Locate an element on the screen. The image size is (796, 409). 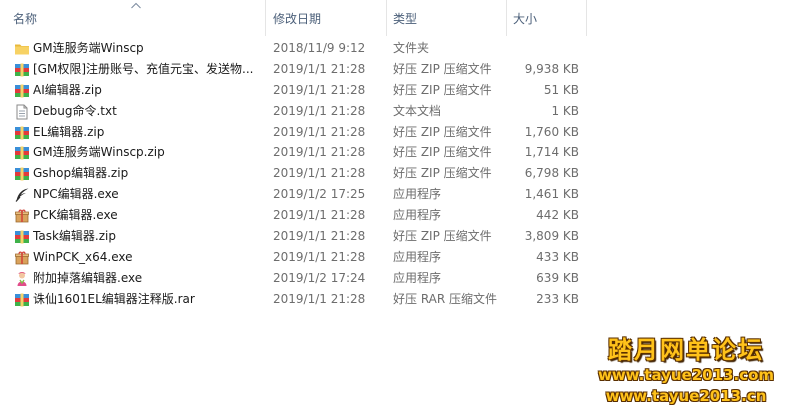
file-name: 附加掉落编辑器.exe is located at coordinates (88, 277).